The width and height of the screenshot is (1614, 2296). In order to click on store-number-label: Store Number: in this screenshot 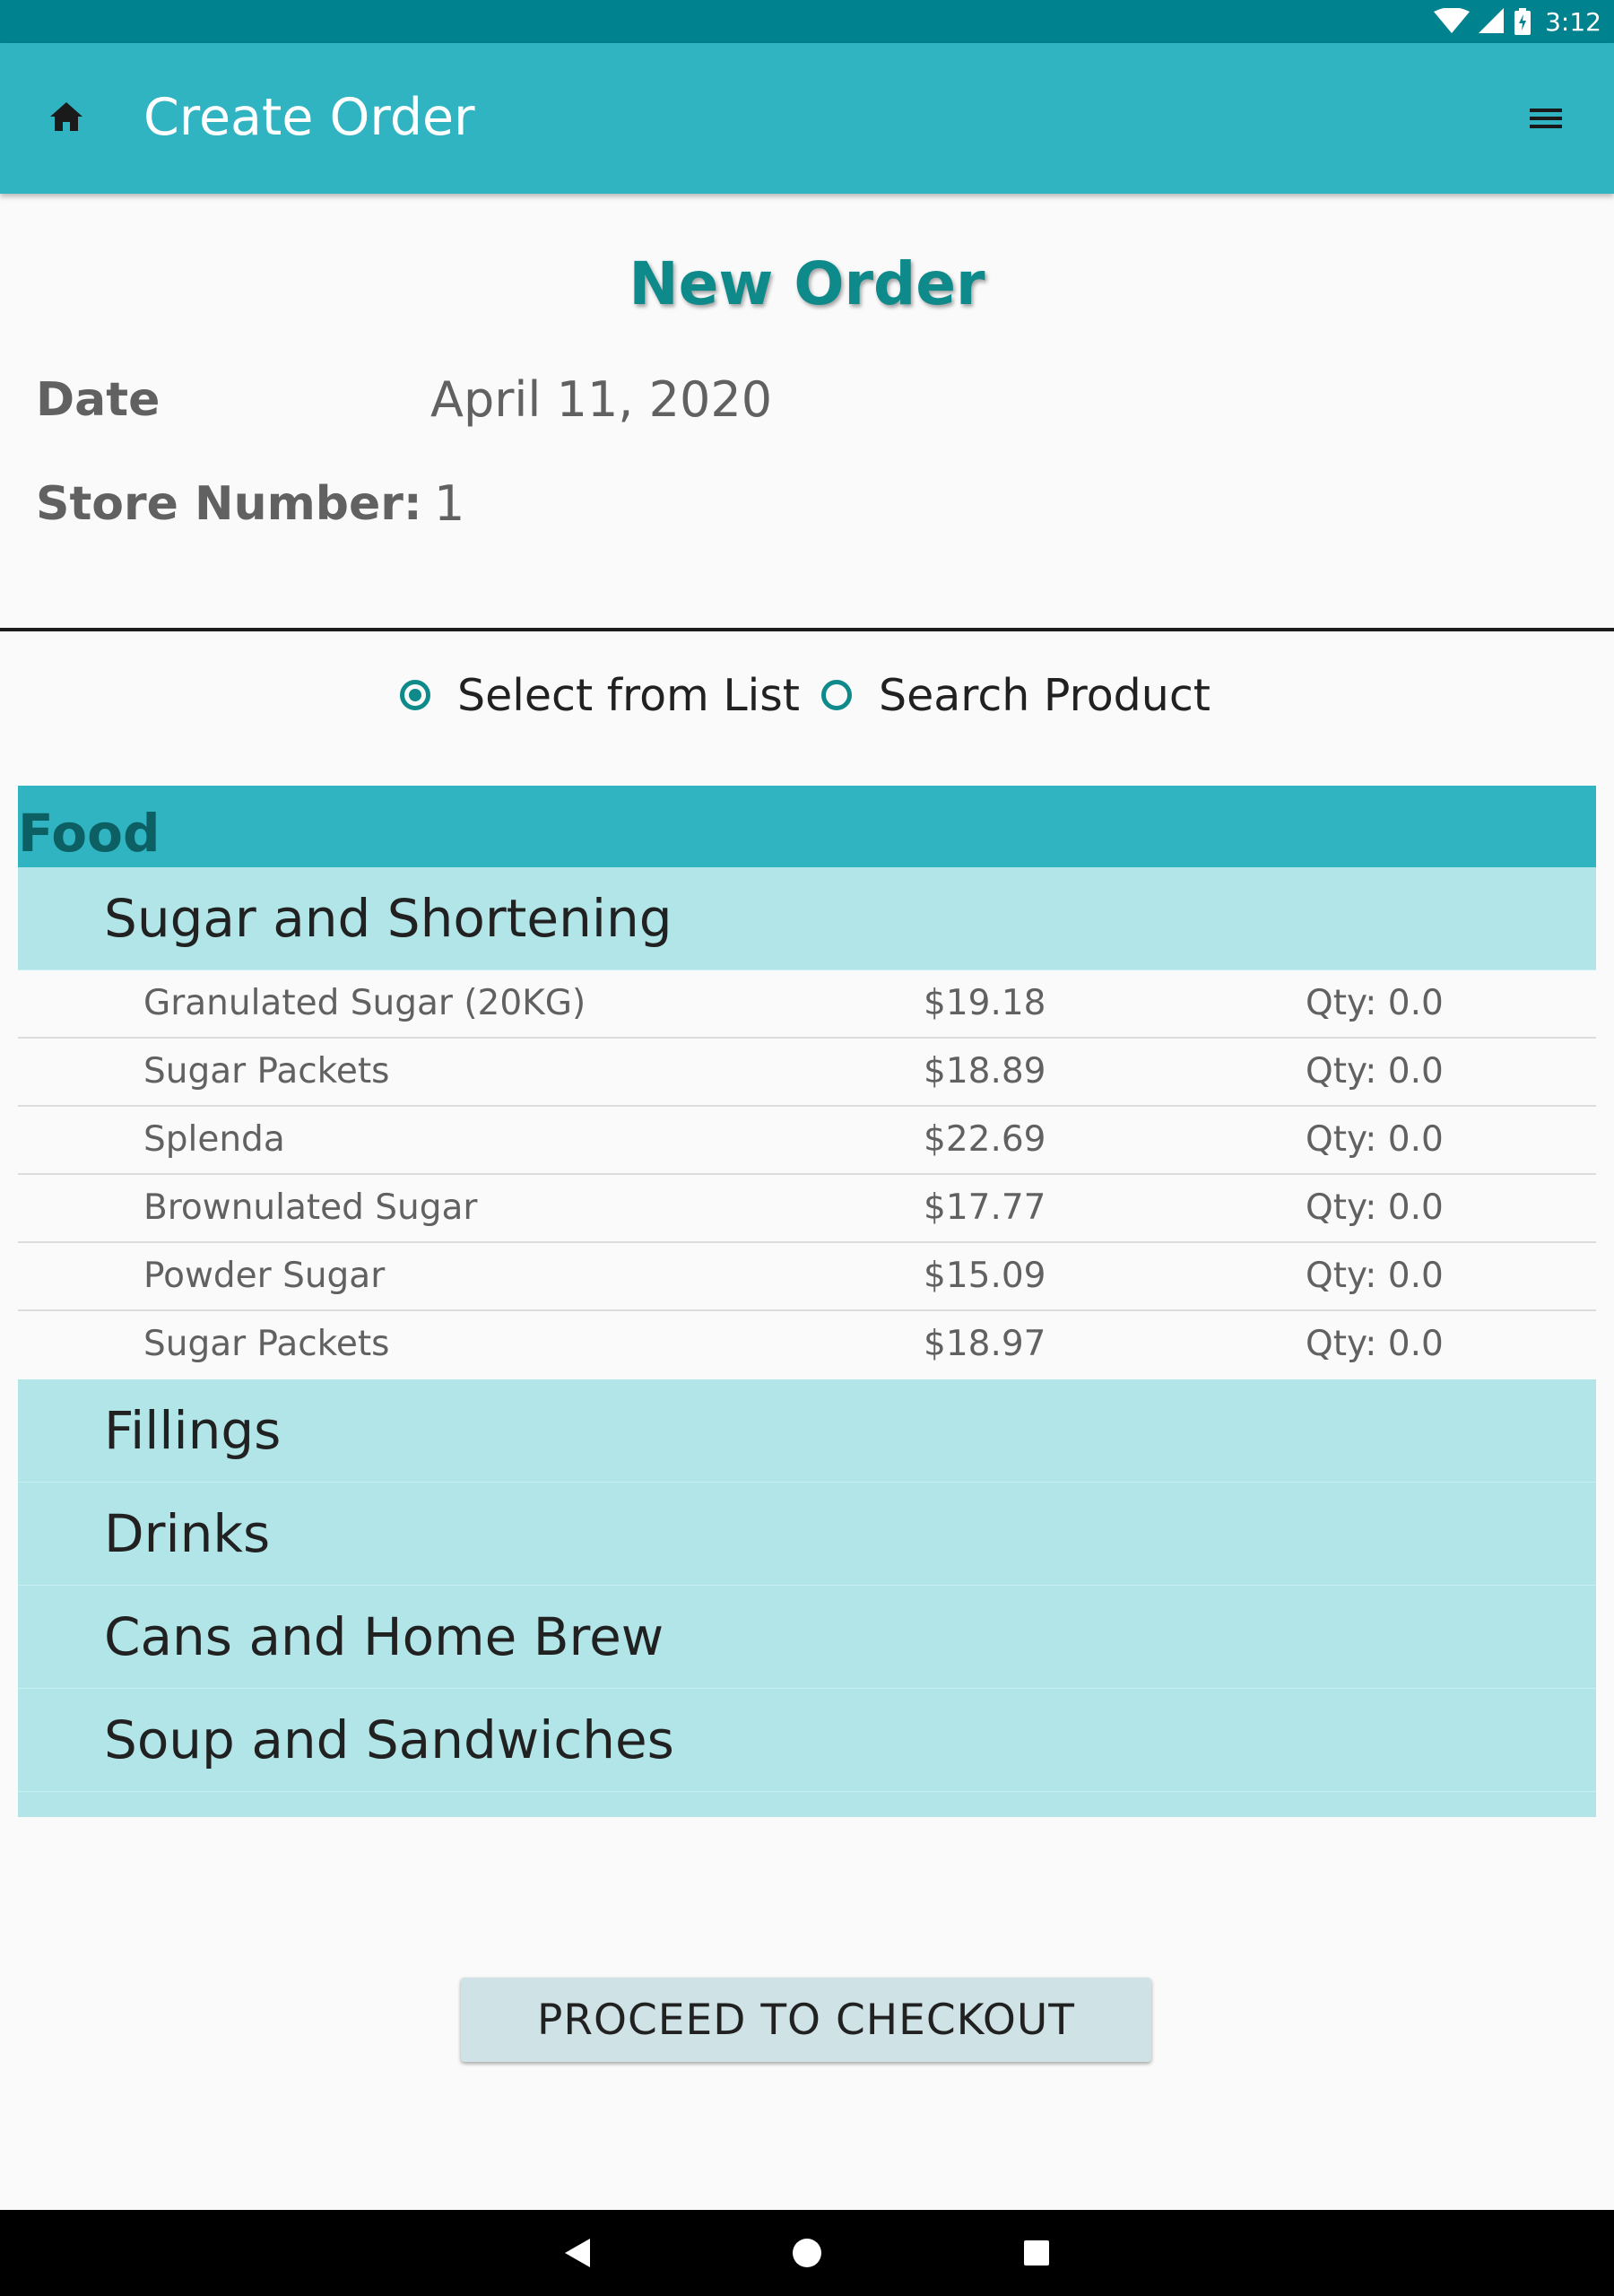, I will do `click(229, 504)`.